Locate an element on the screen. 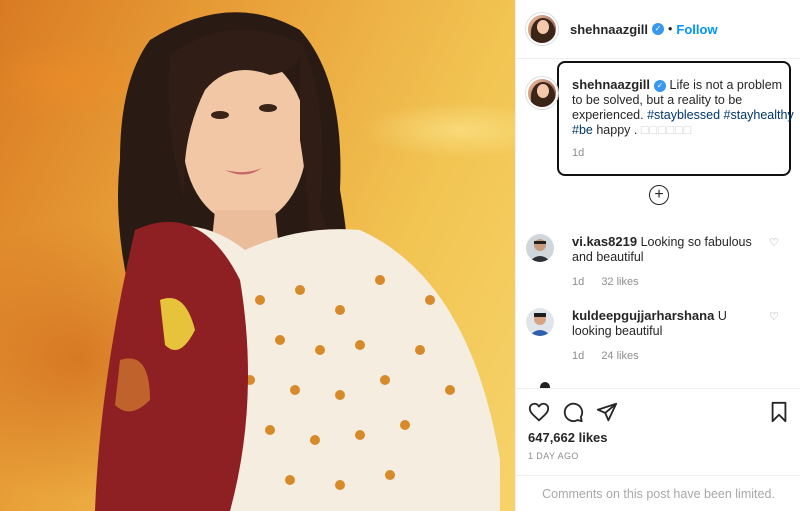  comment-likes: 32 likes is located at coordinates (619, 282).